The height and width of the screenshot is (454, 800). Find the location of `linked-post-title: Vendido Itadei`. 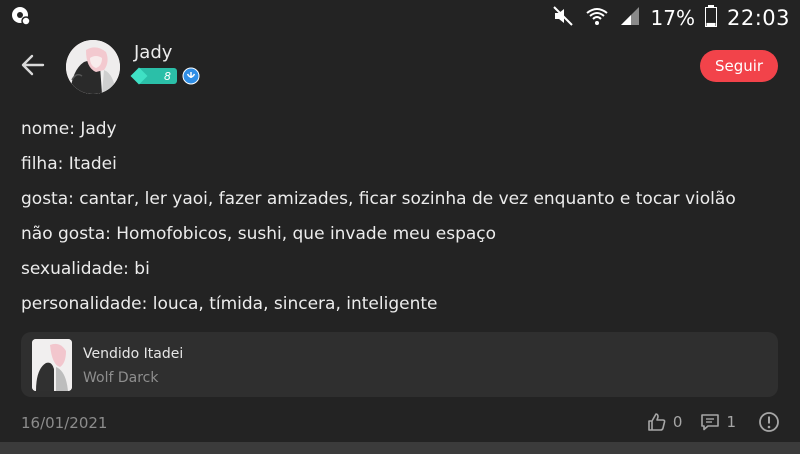

linked-post-title: Vendido Itadei is located at coordinates (133, 354).